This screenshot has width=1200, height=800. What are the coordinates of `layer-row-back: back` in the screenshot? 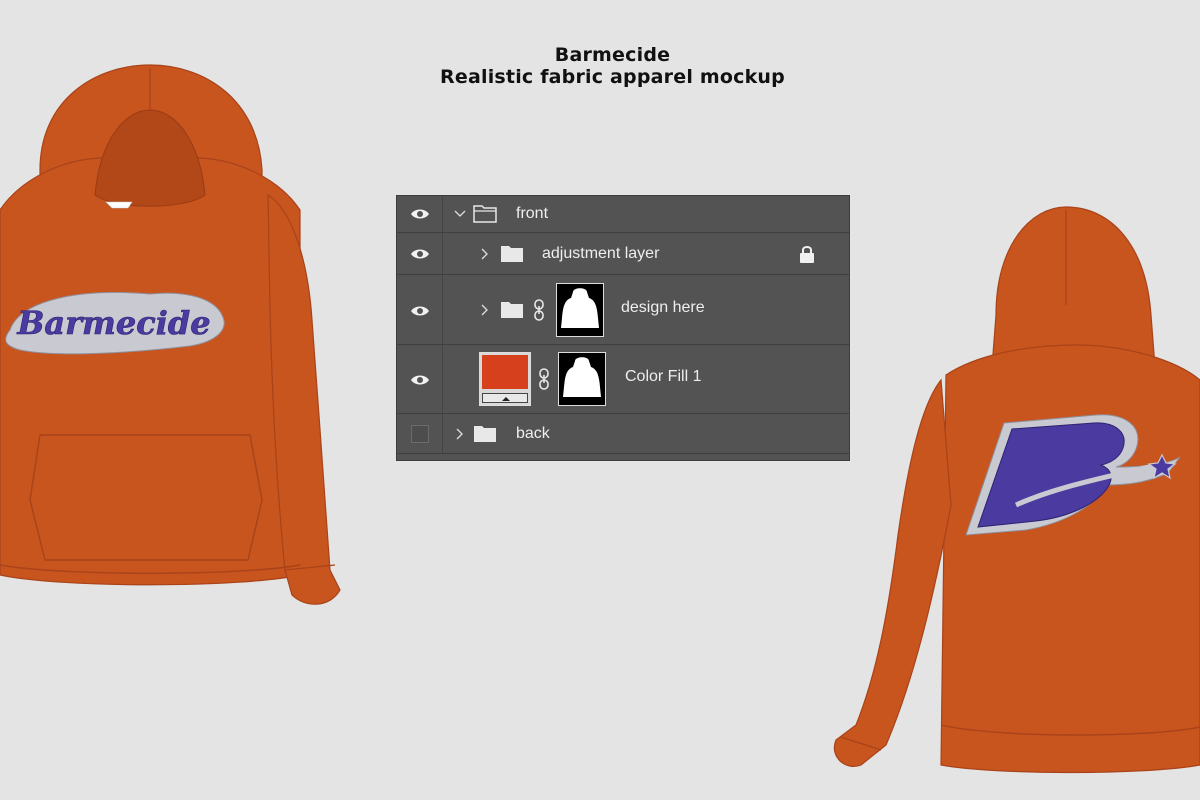 It's located at (623, 434).